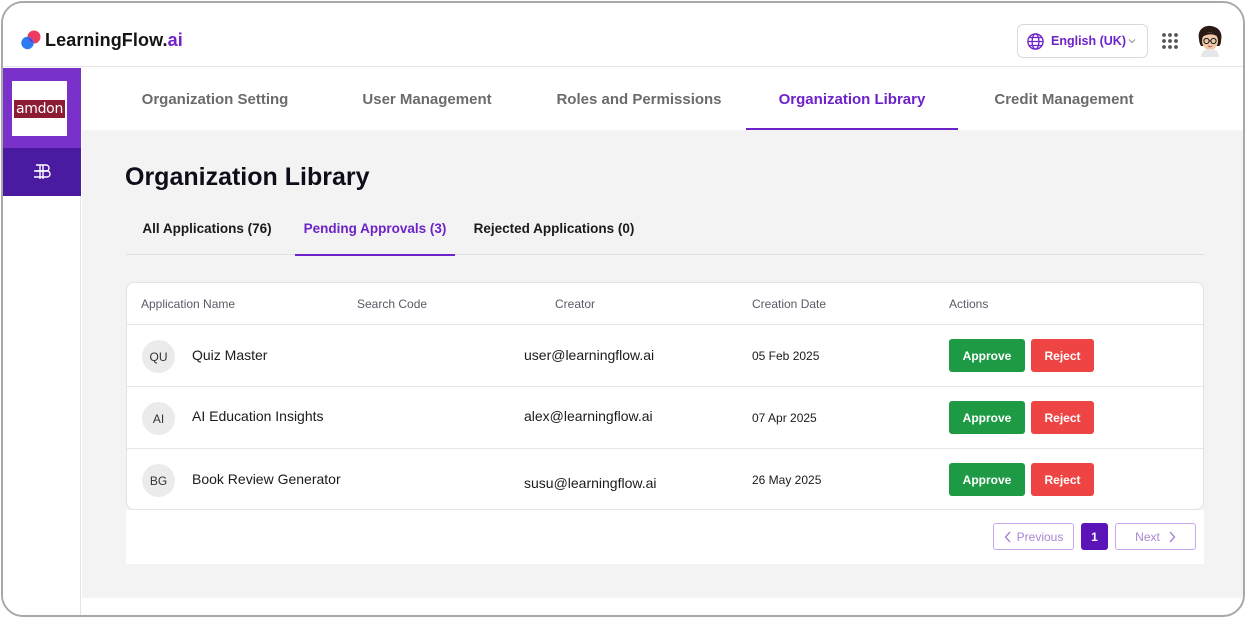 Image resolution: width=1246 pixels, height=618 pixels. I want to click on library-stack-icon, so click(42, 171).